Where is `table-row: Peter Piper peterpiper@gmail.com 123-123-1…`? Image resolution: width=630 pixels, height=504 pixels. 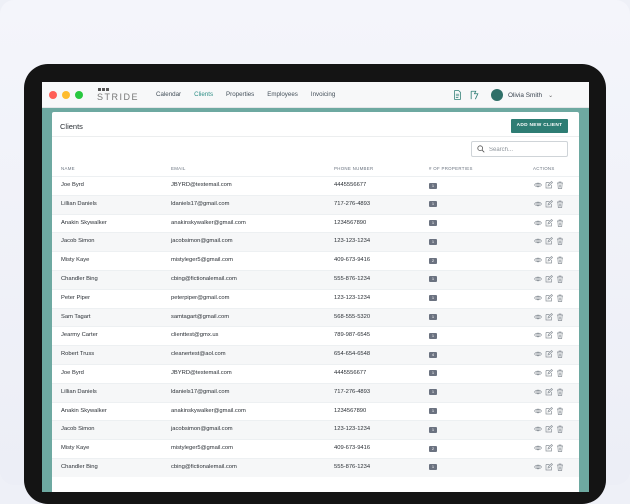 table-row: Peter Piper peterpiper@gmail.com 123-123-1… is located at coordinates (315, 298).